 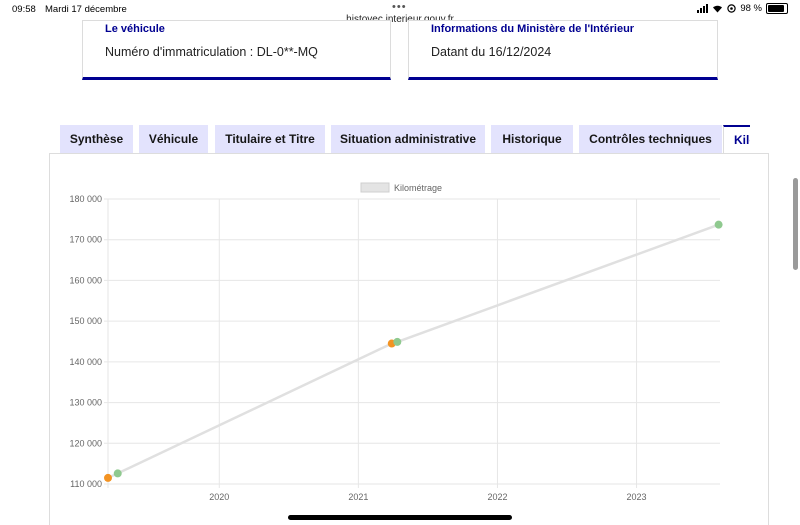 I want to click on chart-legend: Kilométrage, so click(x=401, y=187).